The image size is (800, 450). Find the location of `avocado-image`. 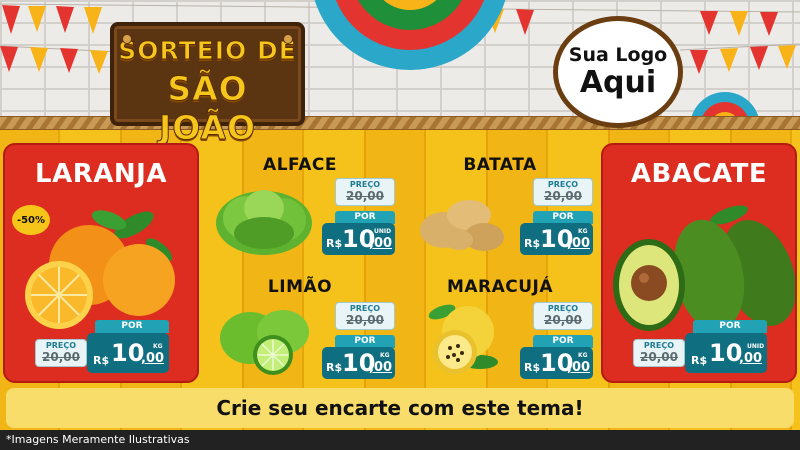

avocado-image is located at coordinates (704, 268).